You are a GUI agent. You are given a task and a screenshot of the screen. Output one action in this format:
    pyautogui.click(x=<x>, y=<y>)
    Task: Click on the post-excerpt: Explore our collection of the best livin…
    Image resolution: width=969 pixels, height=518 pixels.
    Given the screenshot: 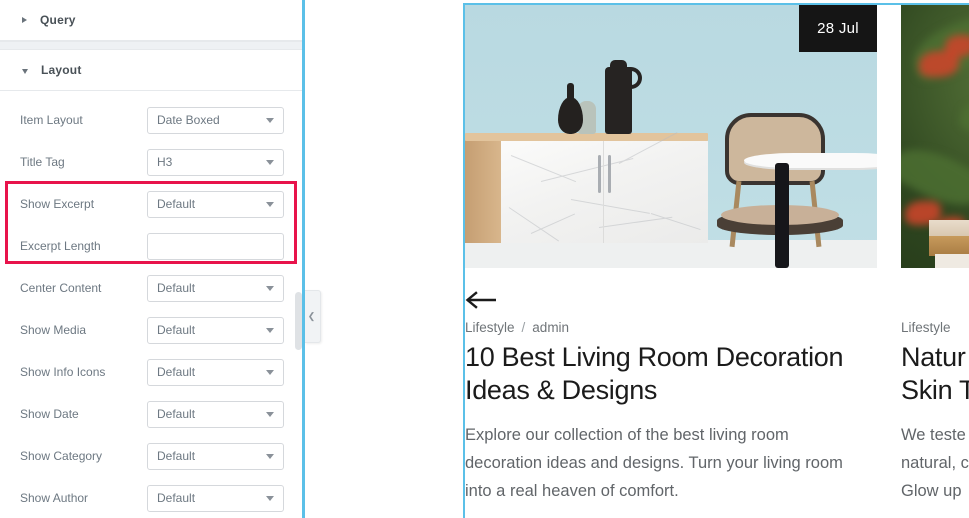 What is the action you would take?
    pyautogui.click(x=671, y=463)
    